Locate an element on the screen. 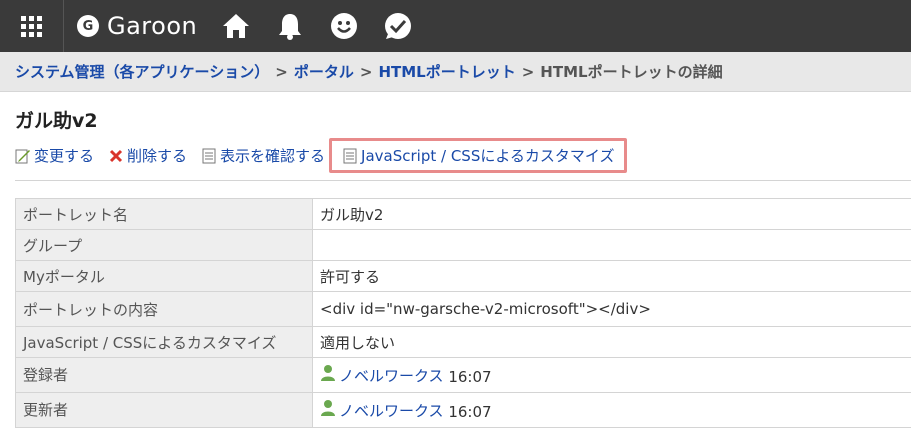 This screenshot has width=911, height=436. smiley-icon is located at coordinates (344, 26).